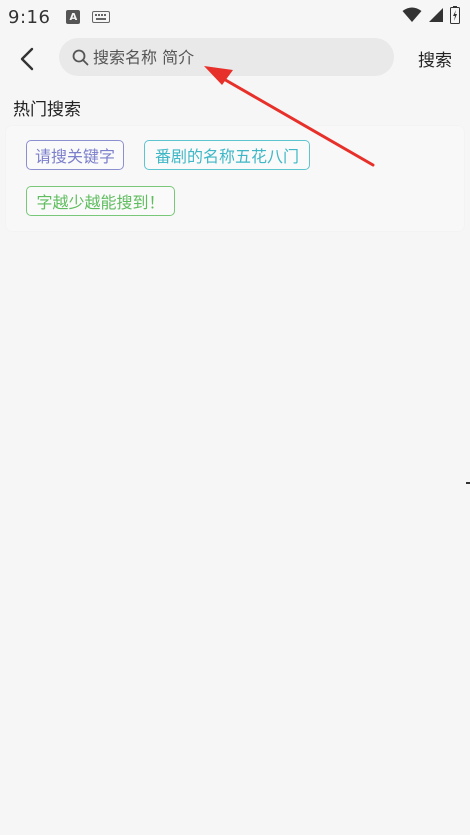 This screenshot has height=835, width=470. What do you see at coordinates (227, 155) in the screenshot?
I see `hot-tag-item: 番剧的名称五花八门` at bounding box center [227, 155].